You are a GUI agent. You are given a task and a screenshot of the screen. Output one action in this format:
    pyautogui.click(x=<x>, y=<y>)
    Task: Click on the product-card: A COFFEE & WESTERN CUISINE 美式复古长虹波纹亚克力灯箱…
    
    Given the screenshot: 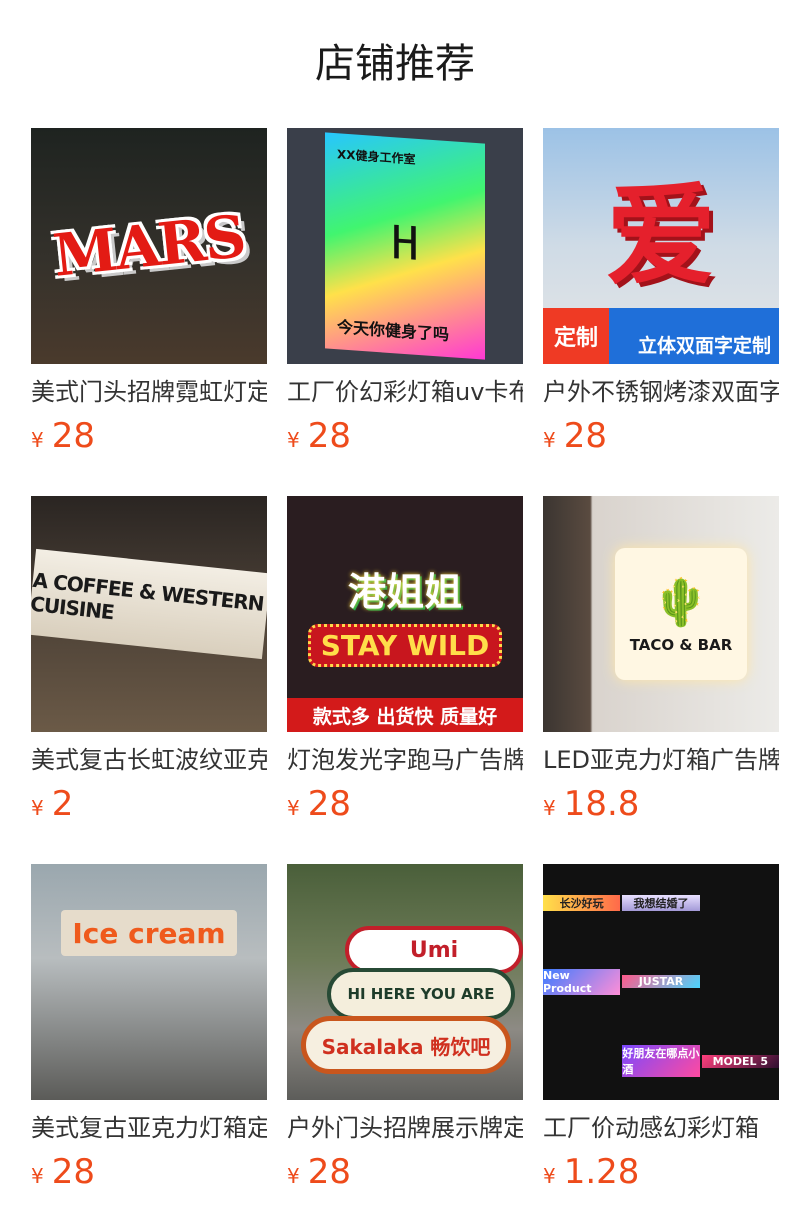 What is the action you would take?
    pyautogui.click(x=149, y=661)
    